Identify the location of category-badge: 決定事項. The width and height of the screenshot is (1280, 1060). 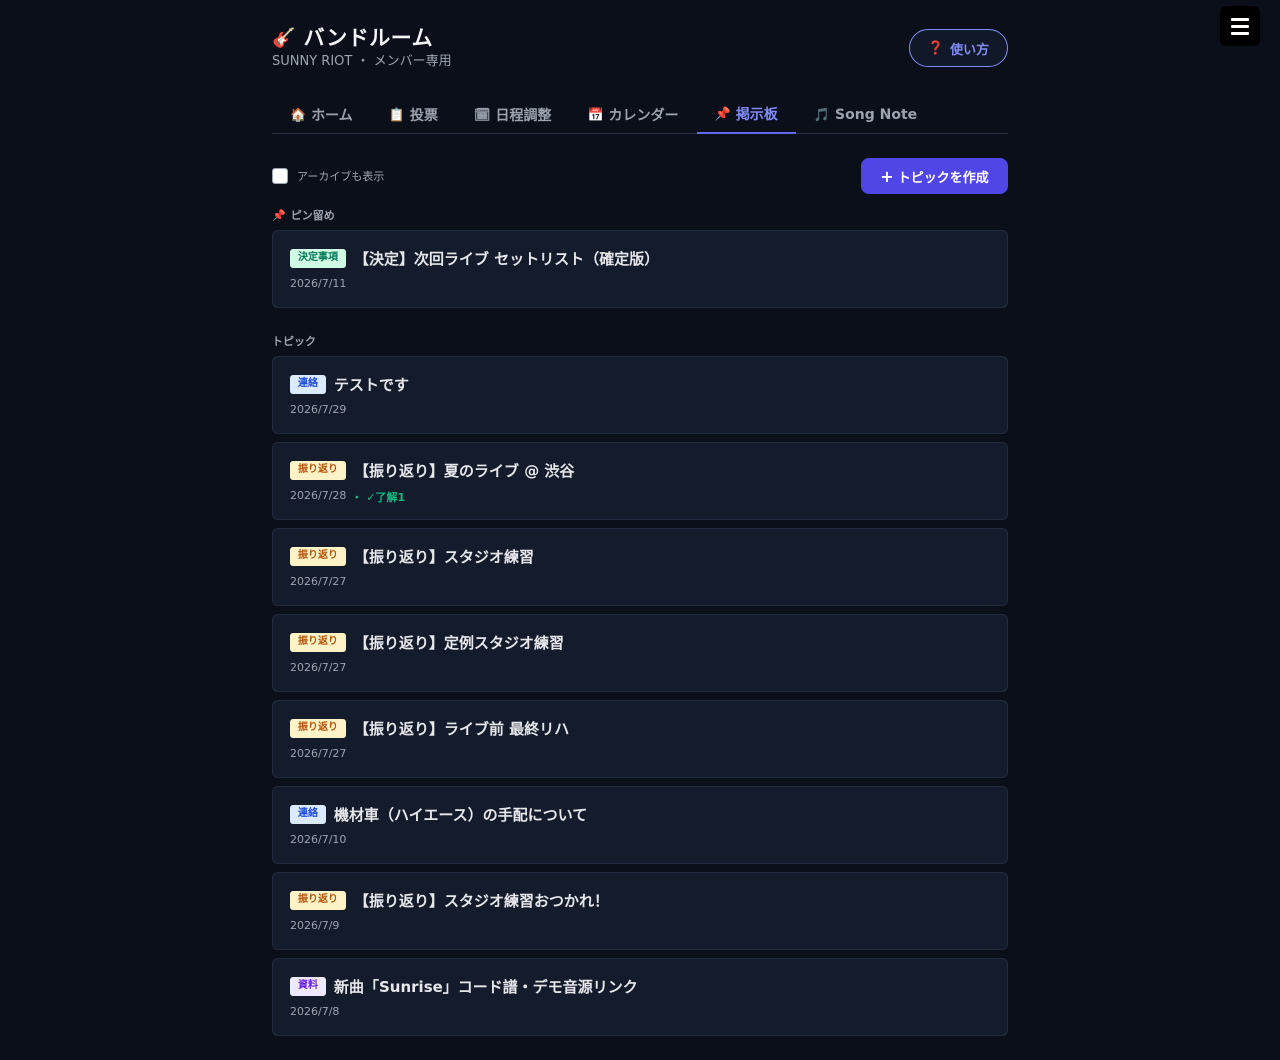
(318, 258).